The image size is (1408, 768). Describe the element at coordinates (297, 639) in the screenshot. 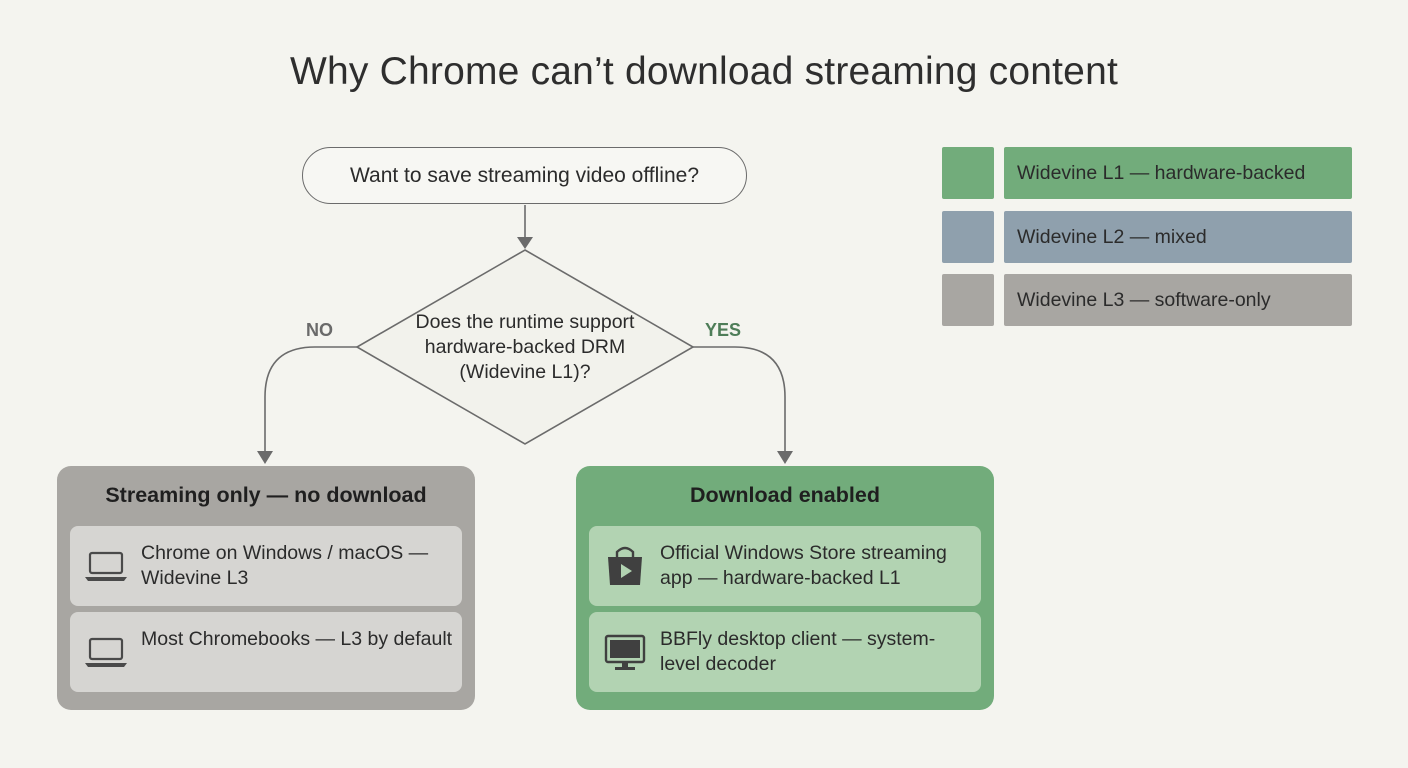

I see `no-outcome-item-text: Most Chromebooks — L3 by default` at that location.